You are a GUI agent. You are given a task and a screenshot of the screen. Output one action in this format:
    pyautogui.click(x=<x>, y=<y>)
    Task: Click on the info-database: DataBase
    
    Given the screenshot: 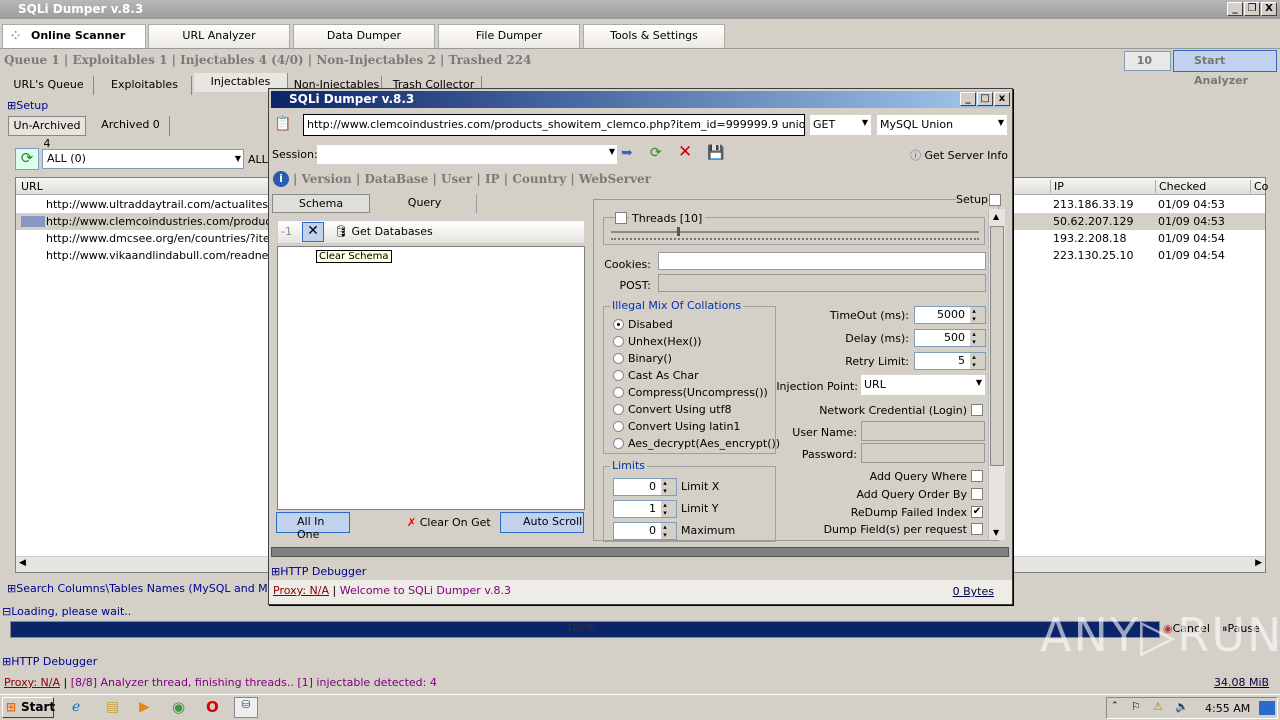 What is the action you would take?
    pyautogui.click(x=397, y=179)
    